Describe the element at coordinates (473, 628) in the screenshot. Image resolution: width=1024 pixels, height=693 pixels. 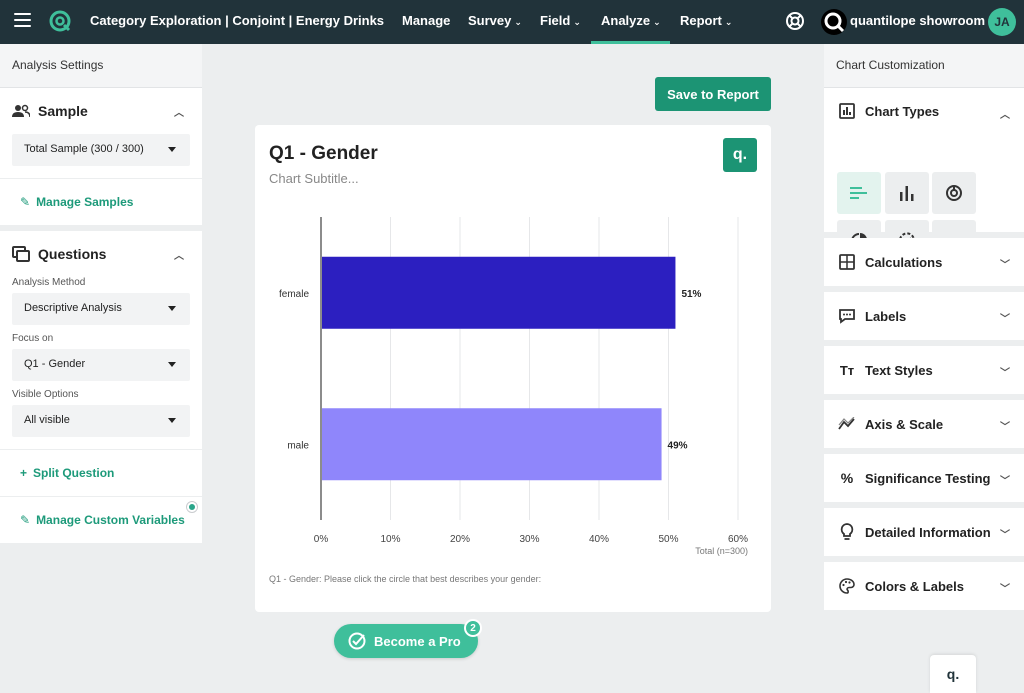
I see `notification-badge: 2` at that location.